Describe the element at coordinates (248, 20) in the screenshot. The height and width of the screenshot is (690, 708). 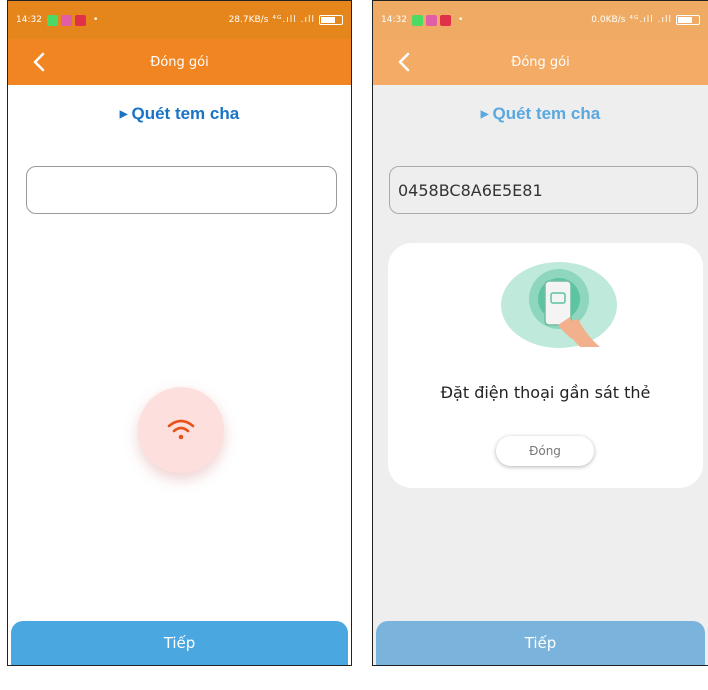
I see `network-speed: 28.7KB/s` at that location.